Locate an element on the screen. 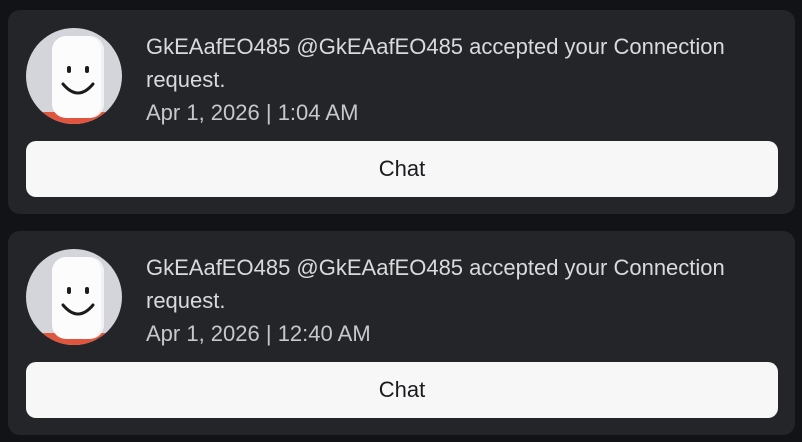 The width and height of the screenshot is (802, 442). notification-timestamp: Apr 1, 2026 | 12:40 AM is located at coordinates (258, 333).